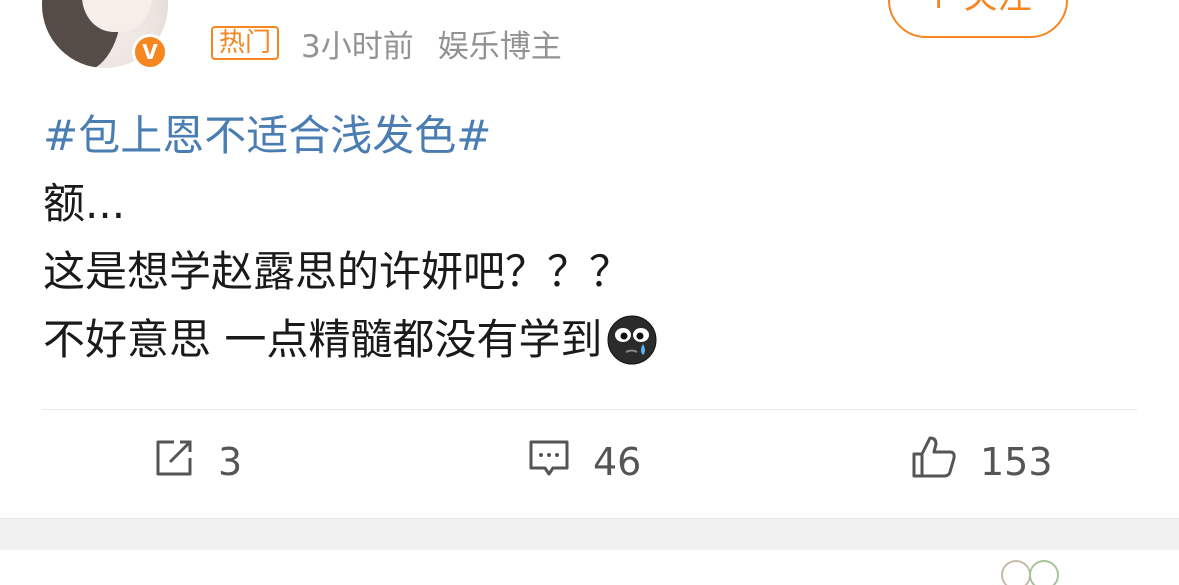 The height and width of the screenshot is (585, 1179). I want to click on like-button: 153, so click(981, 462).